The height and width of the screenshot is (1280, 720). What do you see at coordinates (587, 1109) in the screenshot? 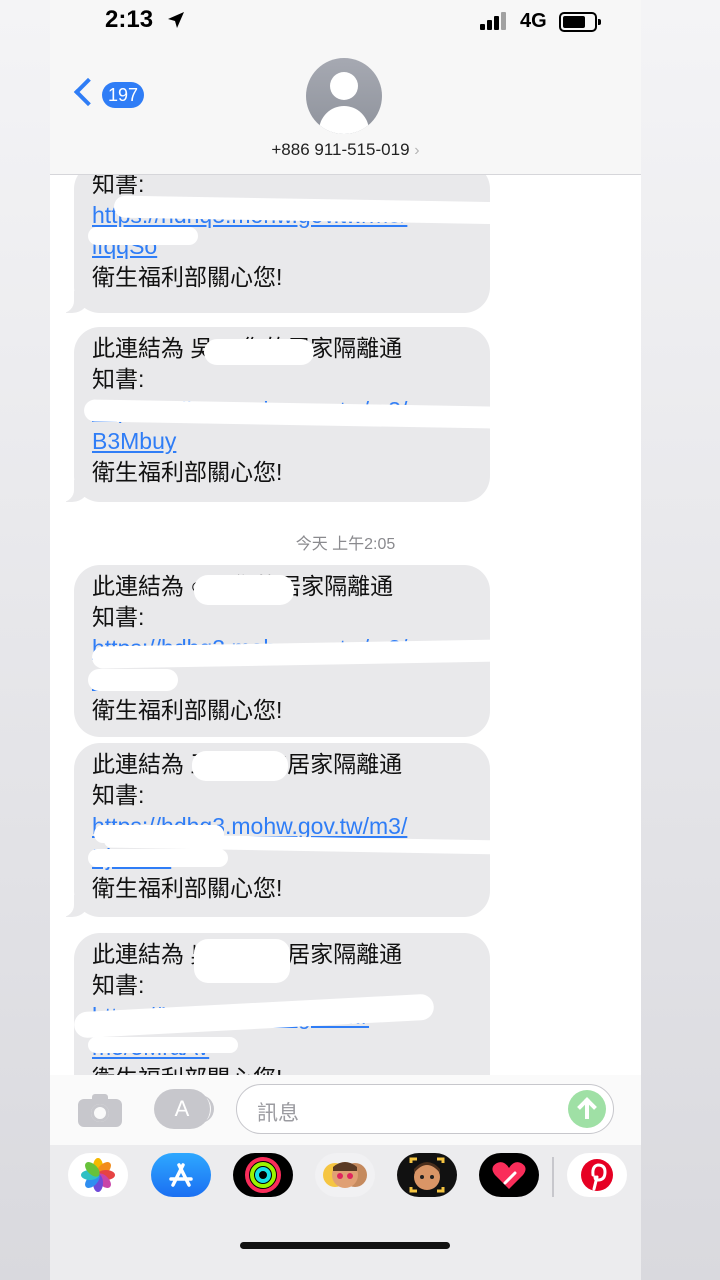
I see `send-button` at bounding box center [587, 1109].